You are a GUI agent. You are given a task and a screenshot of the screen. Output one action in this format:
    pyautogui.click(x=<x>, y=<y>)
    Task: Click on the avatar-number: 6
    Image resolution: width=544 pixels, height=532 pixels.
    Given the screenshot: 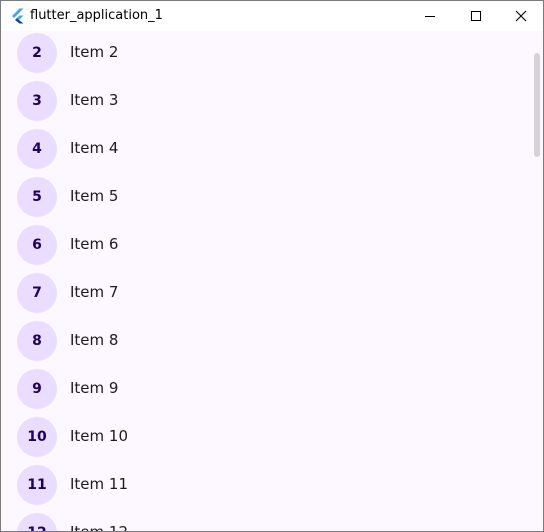 What is the action you would take?
    pyautogui.click(x=37, y=245)
    